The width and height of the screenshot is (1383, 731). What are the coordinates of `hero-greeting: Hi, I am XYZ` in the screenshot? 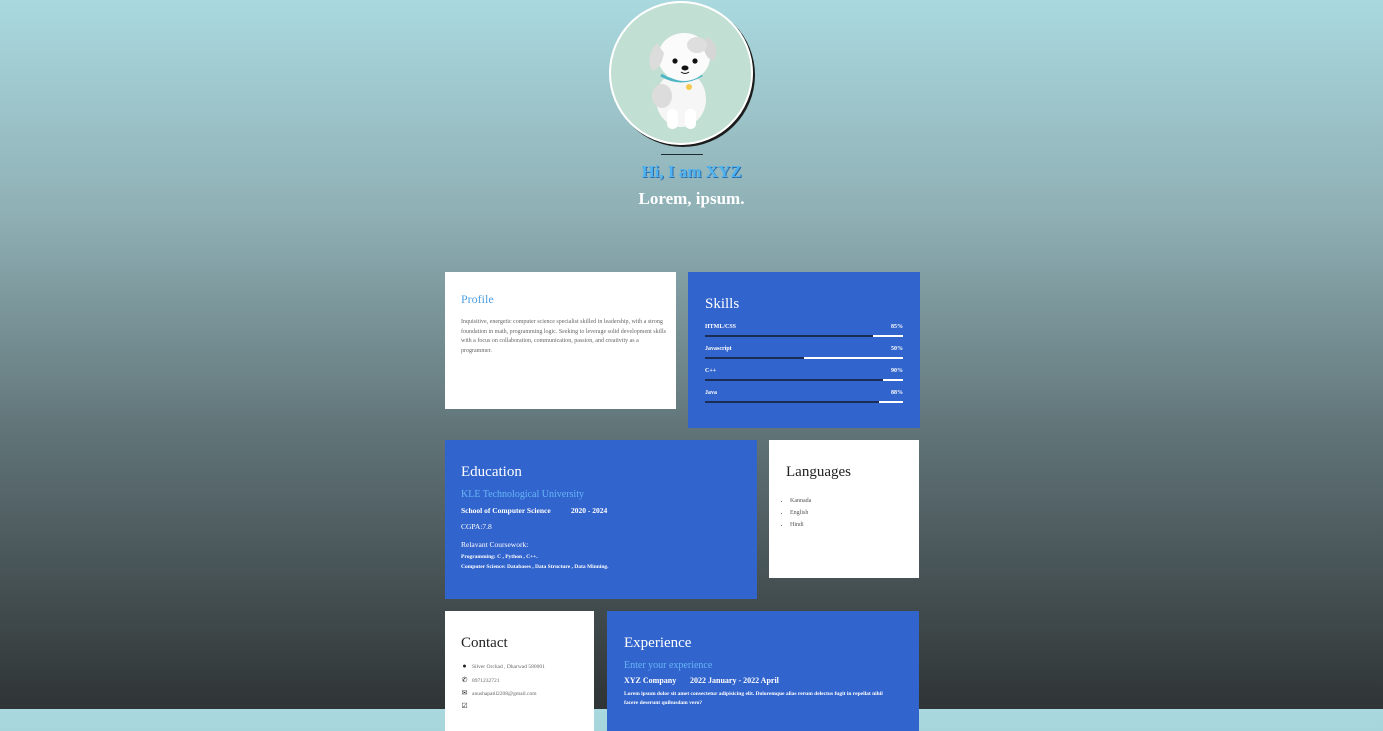 It's located at (691, 171).